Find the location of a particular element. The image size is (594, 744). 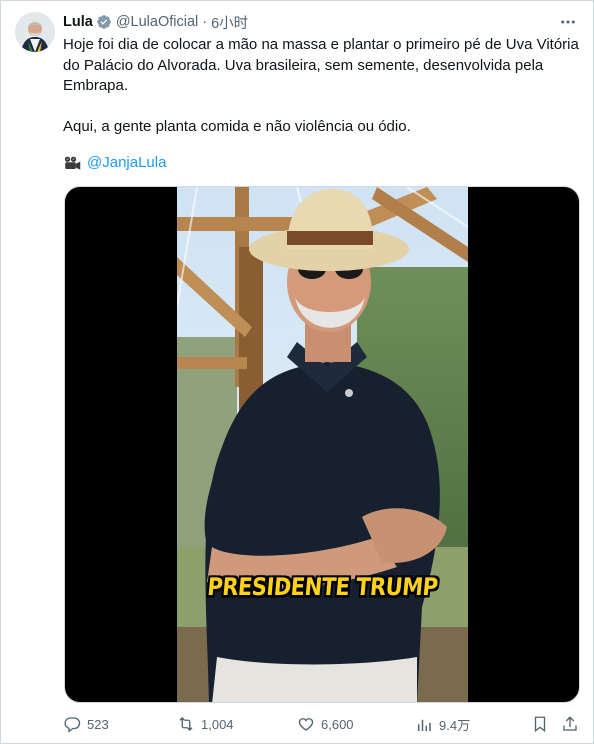

views-button: 9.4万 is located at coordinates (442, 724).